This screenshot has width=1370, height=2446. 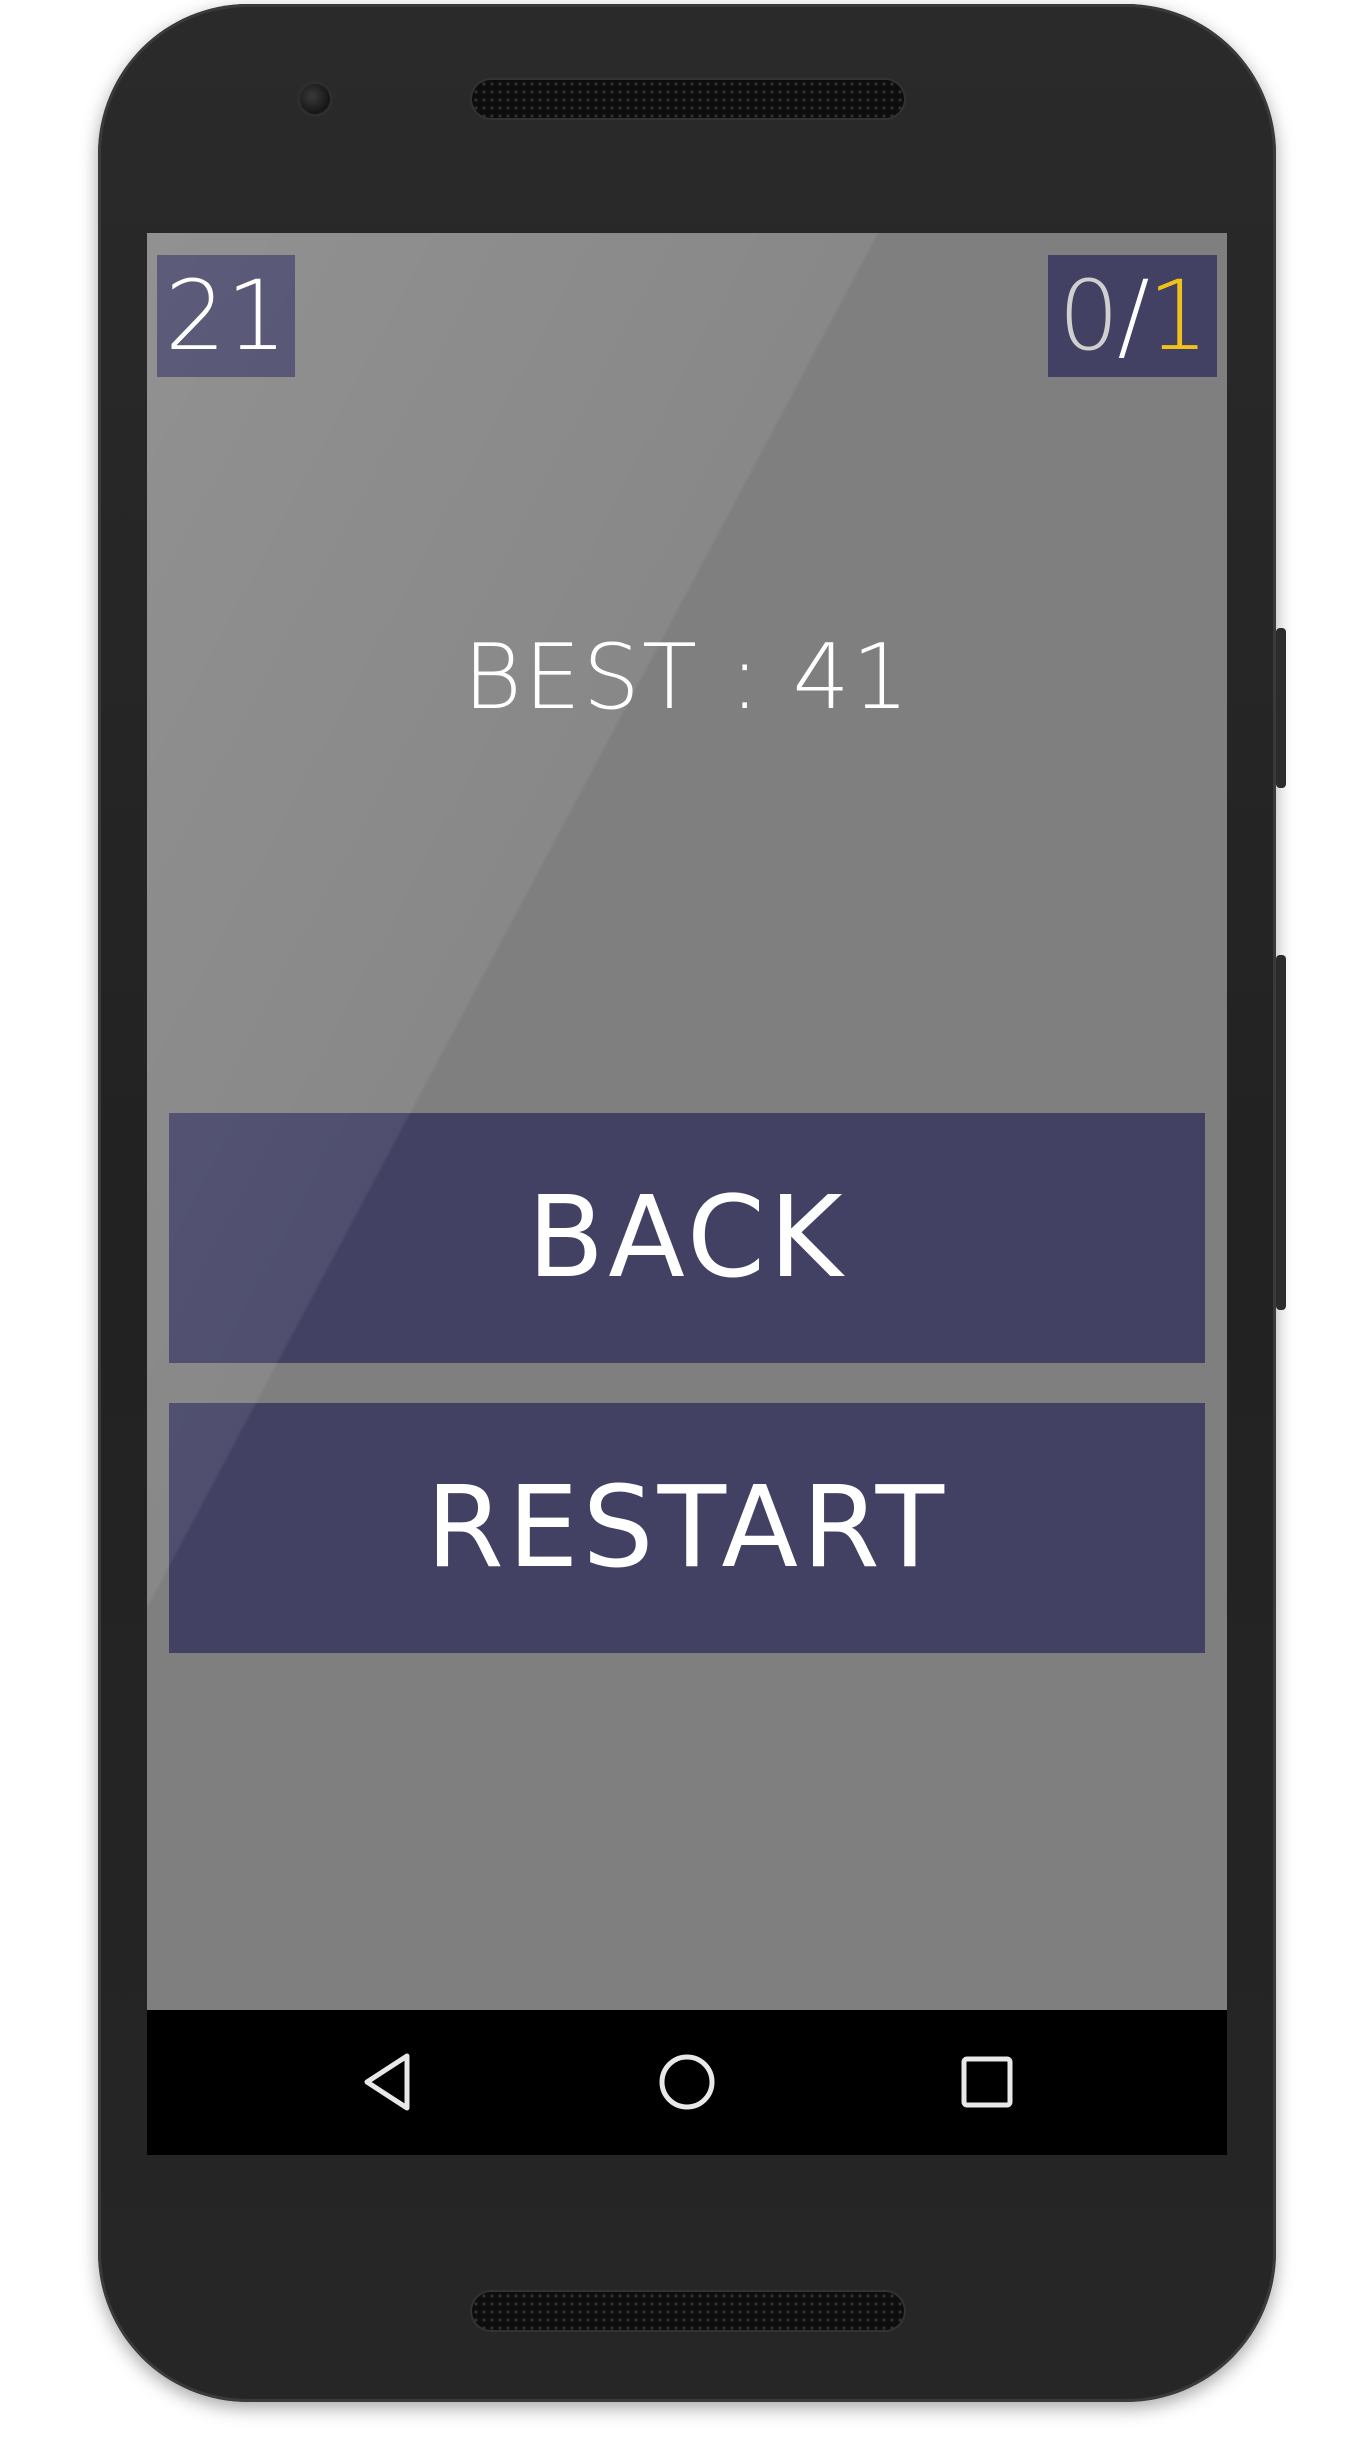 I want to click on volume-rocker, so click(x=1281, y=1132).